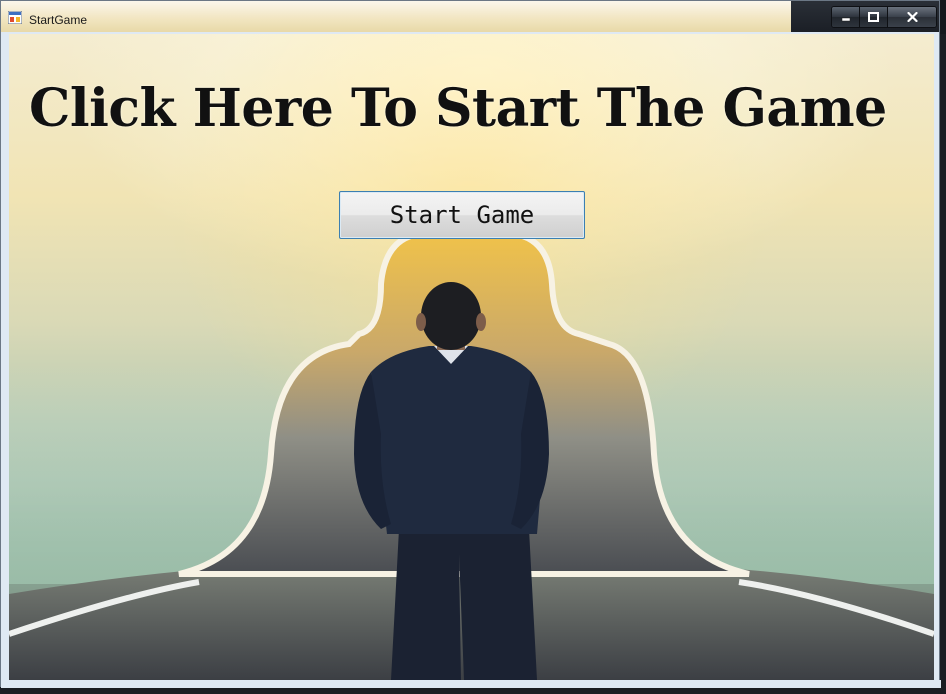  I want to click on start-game-button: Start Game, so click(462, 215).